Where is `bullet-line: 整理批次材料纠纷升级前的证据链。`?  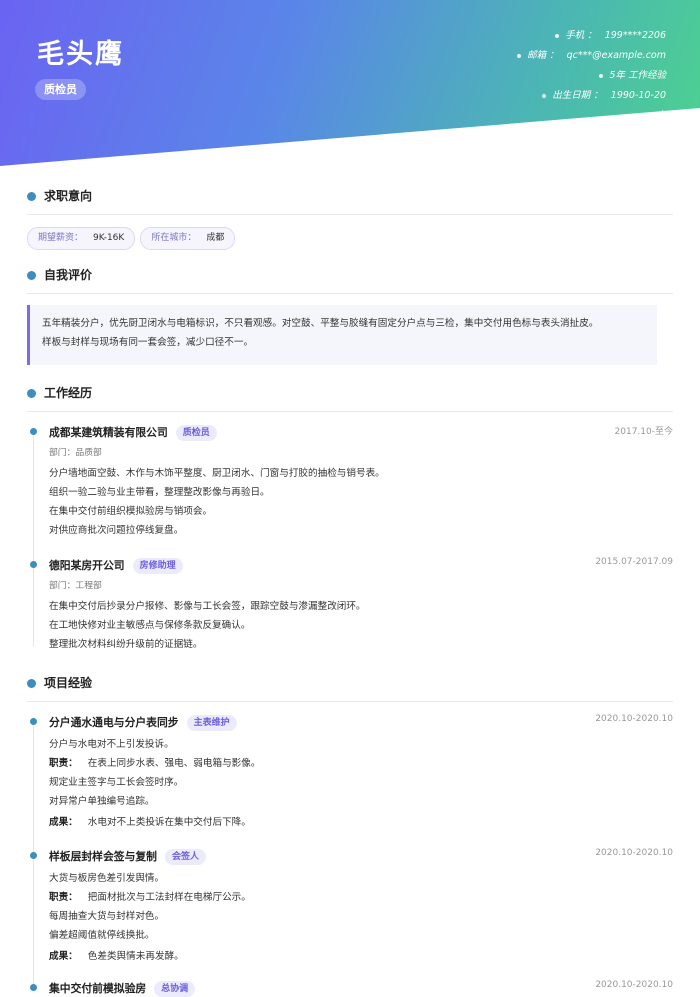 bullet-line: 整理批次材料纠纷升级前的证据链。 is located at coordinates (126, 644).